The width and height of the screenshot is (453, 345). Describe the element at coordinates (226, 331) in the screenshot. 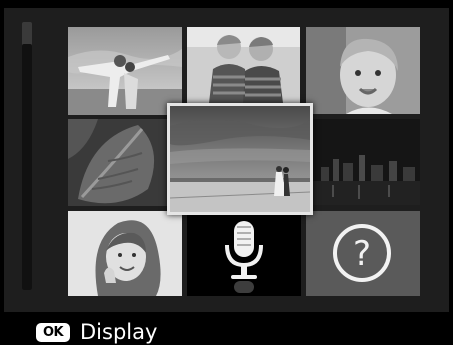

I see `footer-bar: OK Display` at that location.